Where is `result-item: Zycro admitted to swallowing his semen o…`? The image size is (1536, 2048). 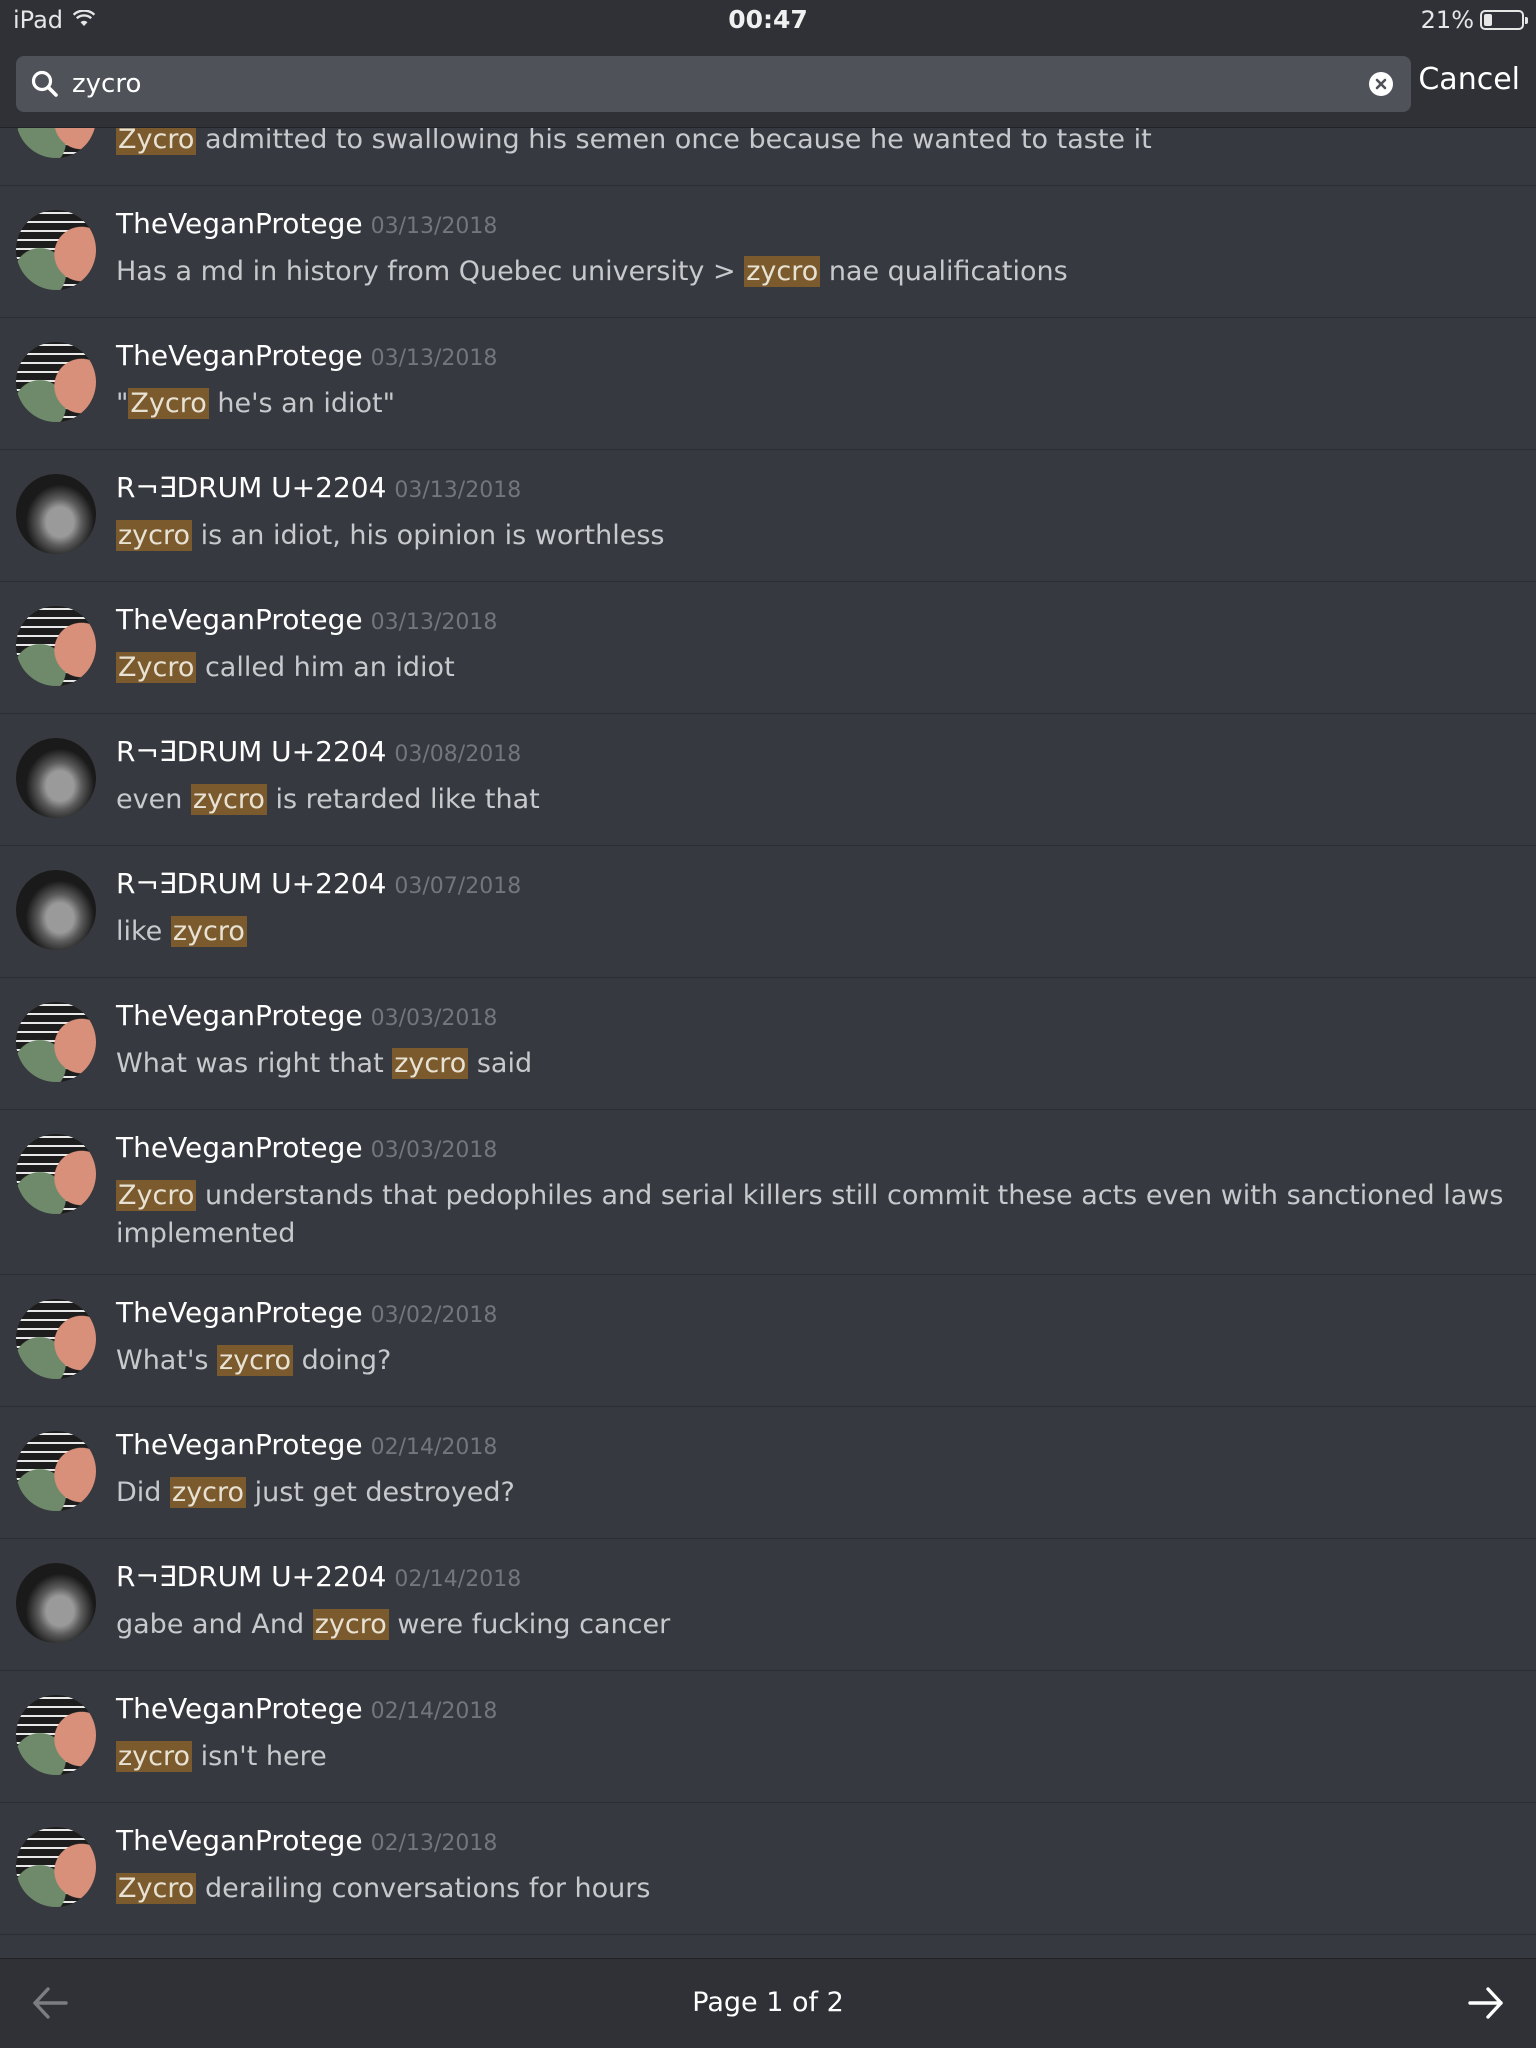 result-item: Zycro admitted to swallowing his semen o… is located at coordinates (768, 157).